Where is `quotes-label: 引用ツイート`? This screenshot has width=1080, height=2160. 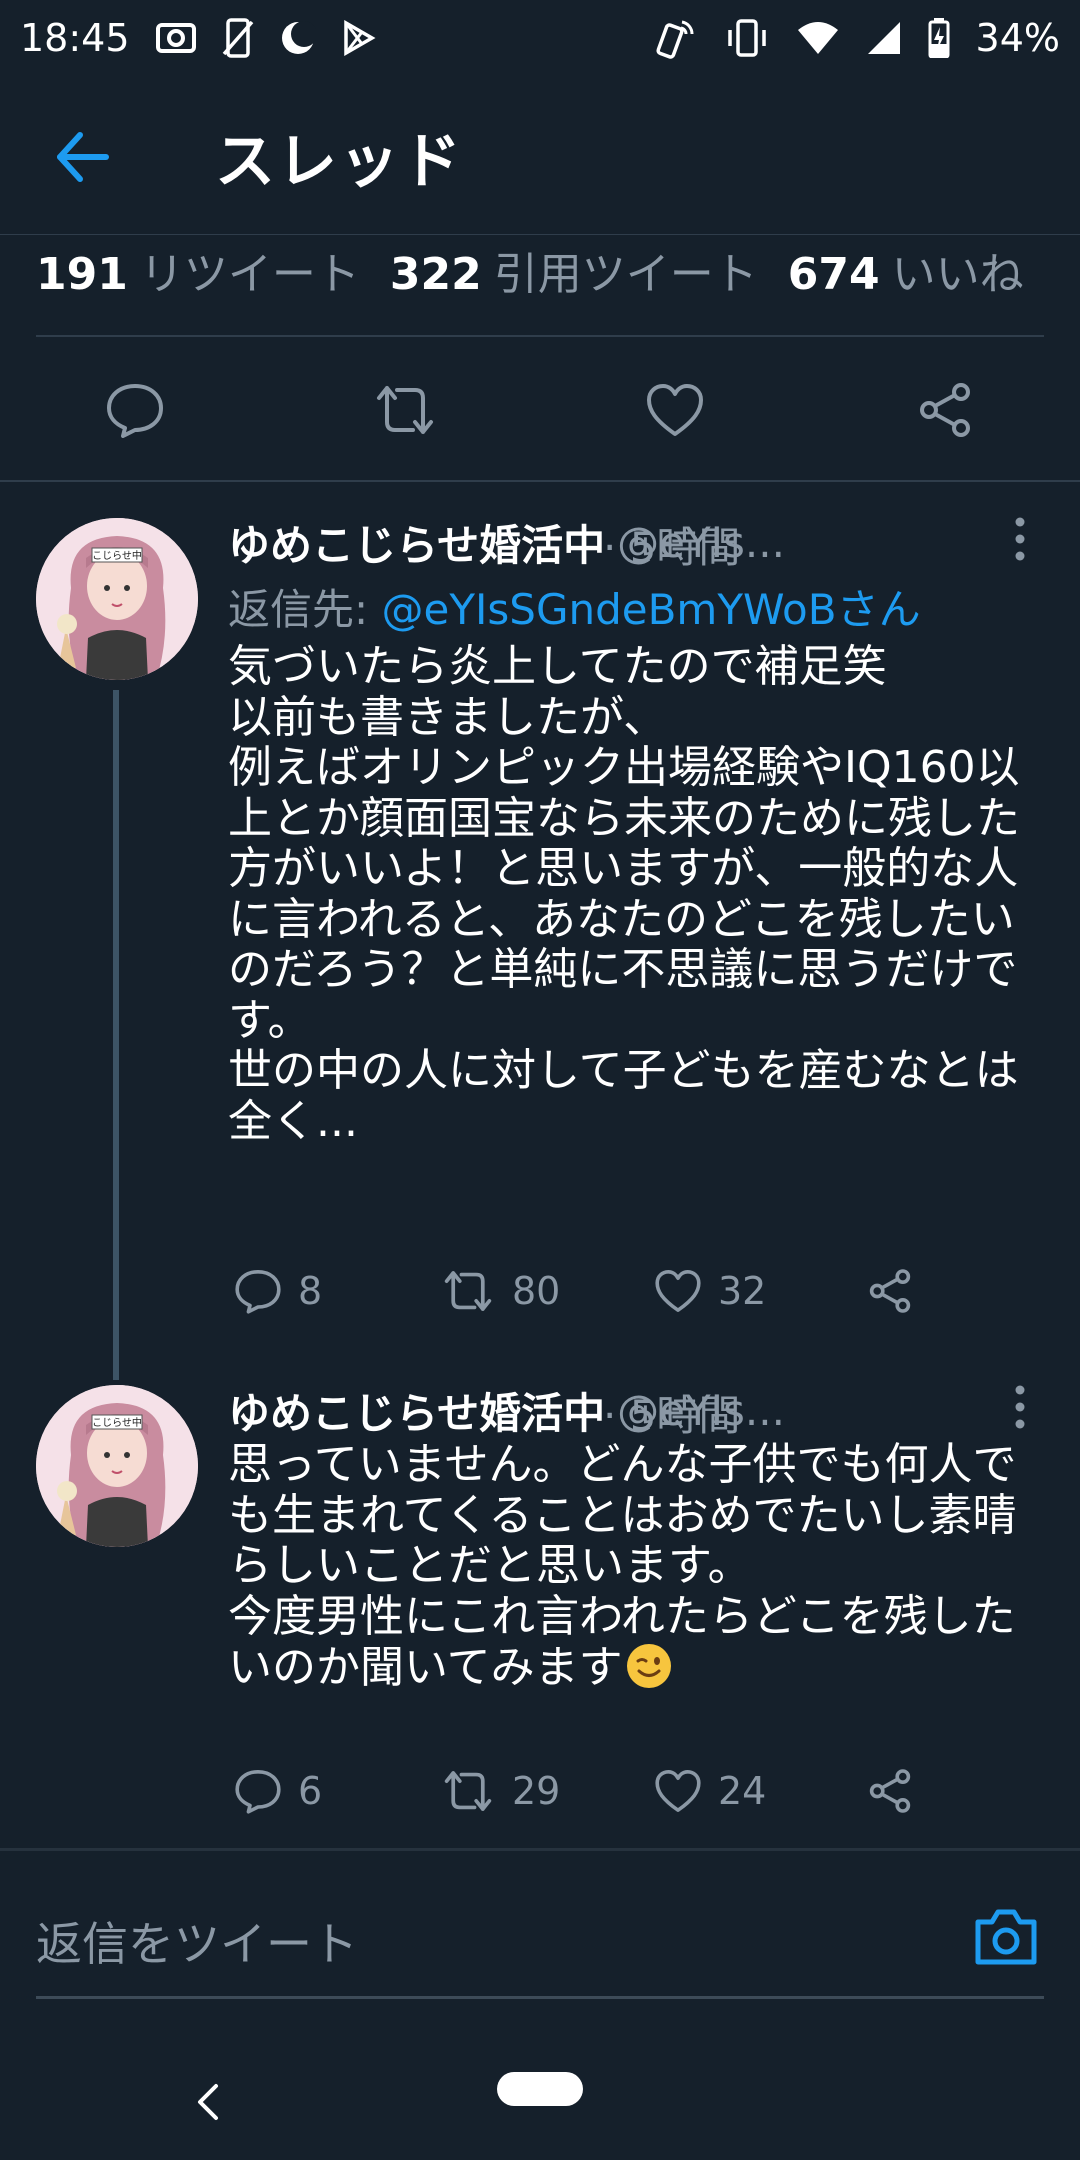
quotes-label: 引用ツイート is located at coordinates (625, 274).